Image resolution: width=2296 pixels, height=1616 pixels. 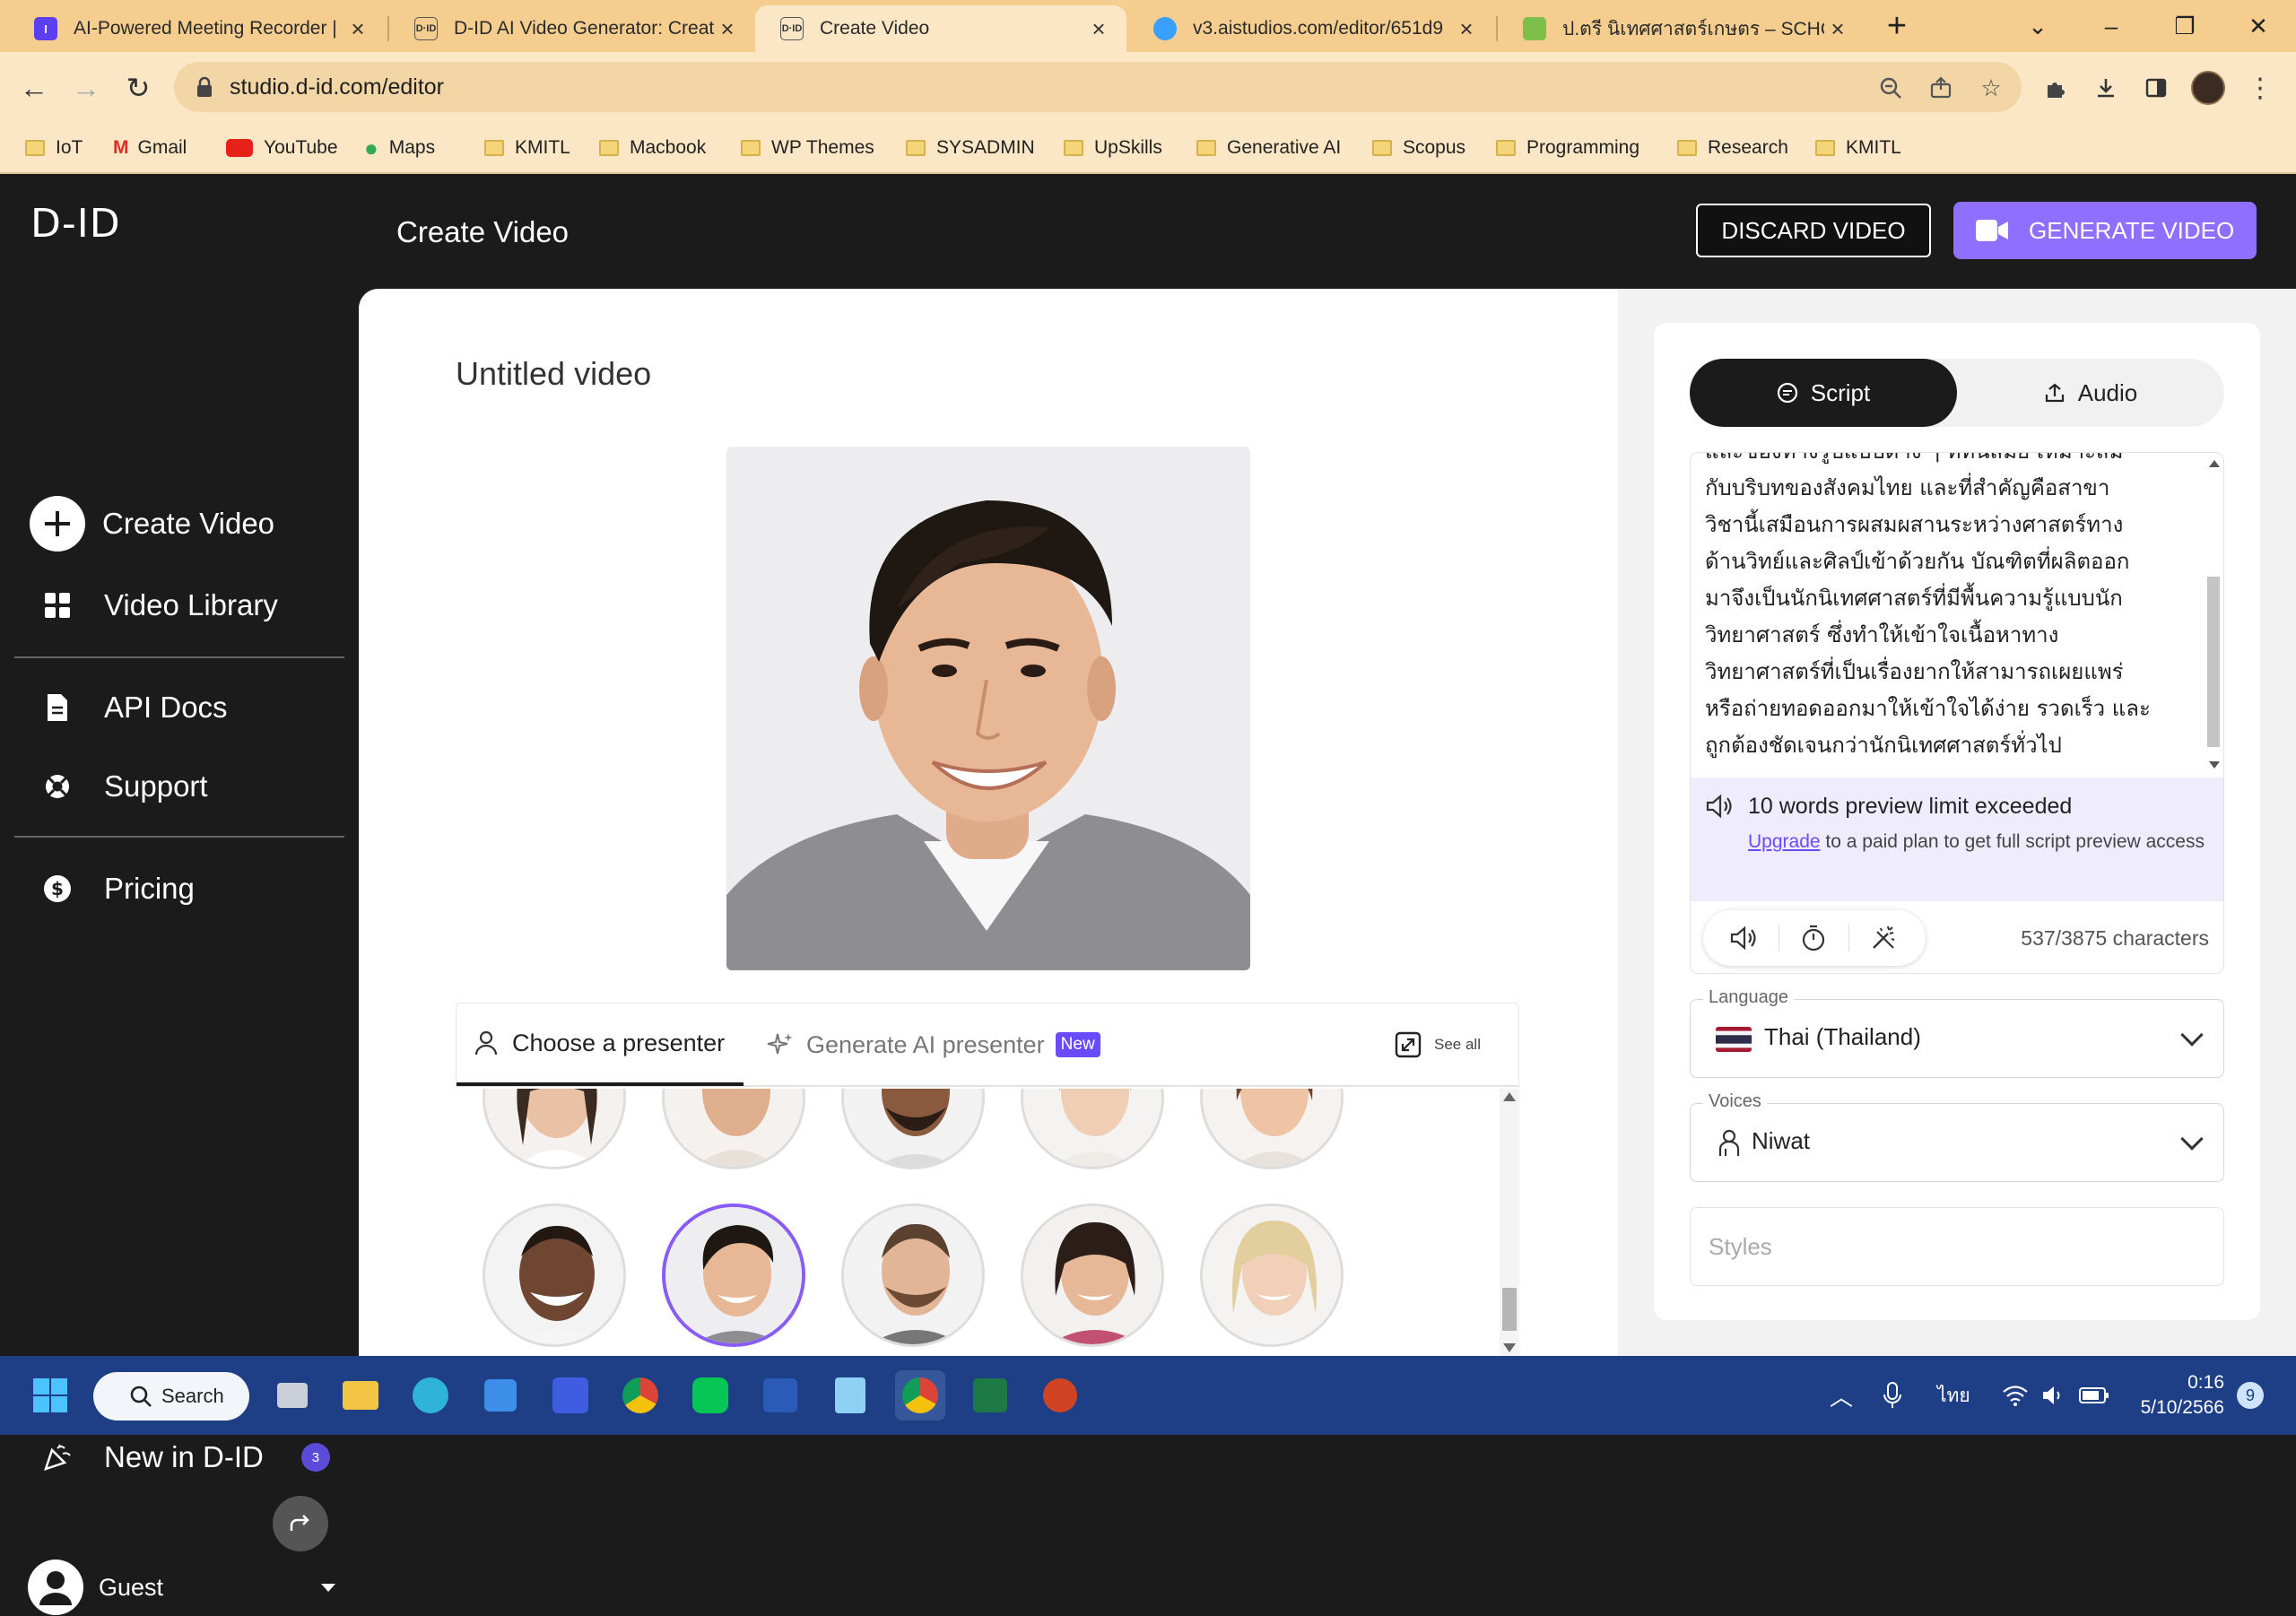 What do you see at coordinates (920, 1395) in the screenshot?
I see `chrome-active-icon` at bounding box center [920, 1395].